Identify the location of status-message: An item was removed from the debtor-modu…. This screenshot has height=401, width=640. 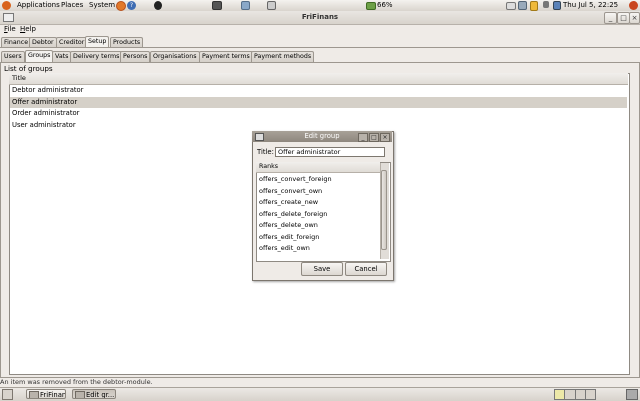
(76, 382).